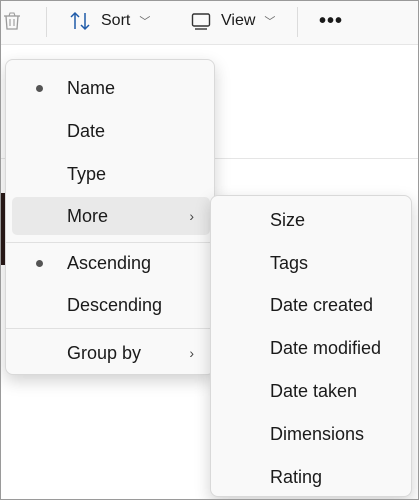 This screenshot has height=500, width=419. What do you see at coordinates (111, 131) in the screenshot?
I see `menu-item-date: Date` at bounding box center [111, 131].